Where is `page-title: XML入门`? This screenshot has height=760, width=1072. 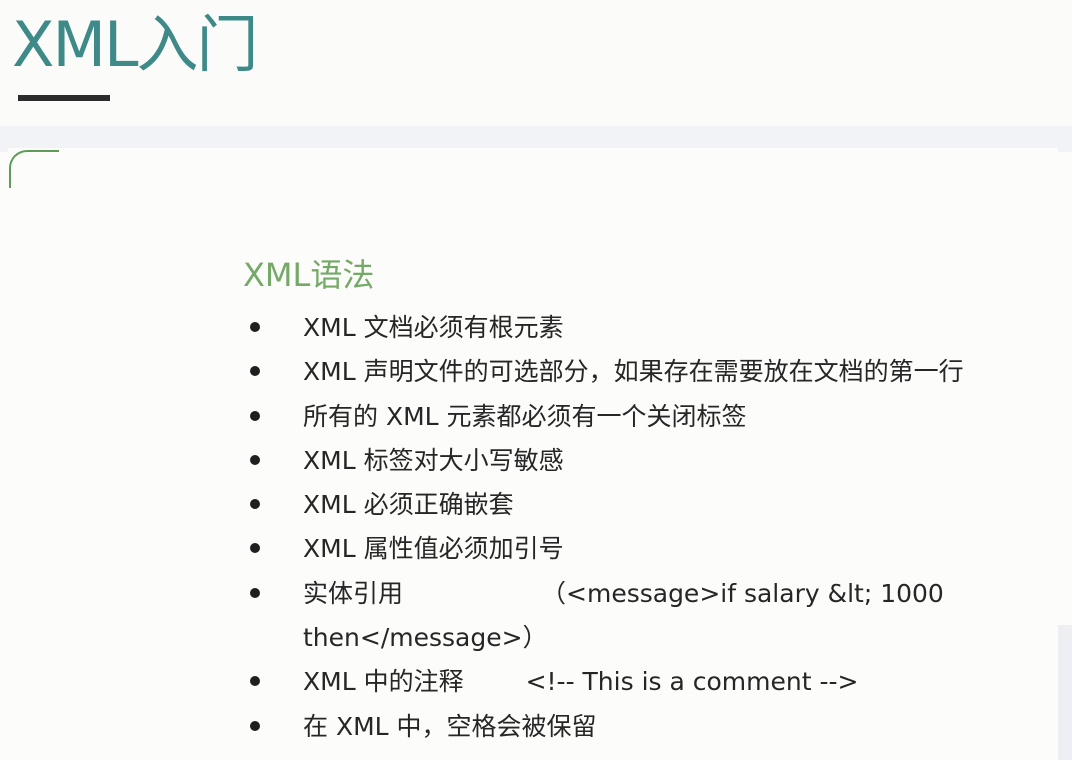 page-title: XML入门 is located at coordinates (135, 44).